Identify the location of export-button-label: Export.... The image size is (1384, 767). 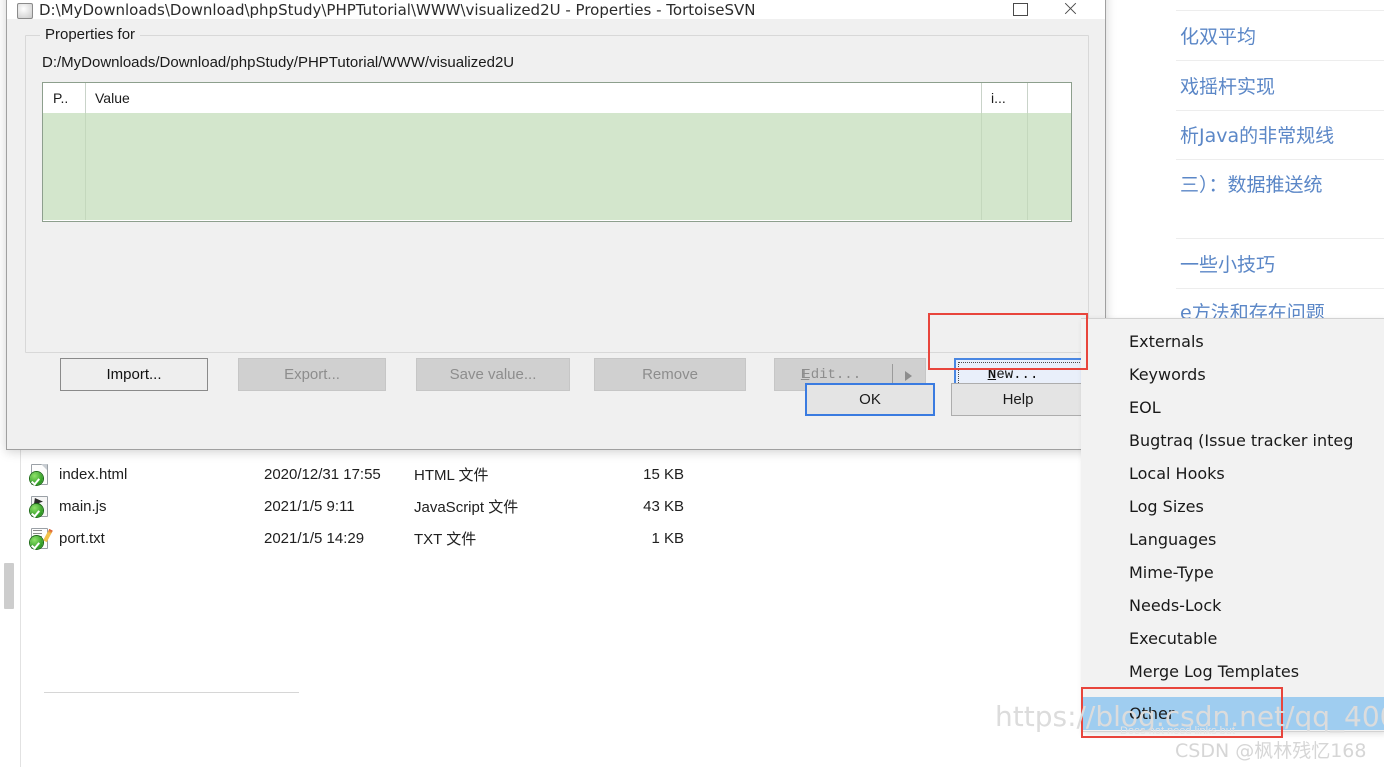
(312, 374).